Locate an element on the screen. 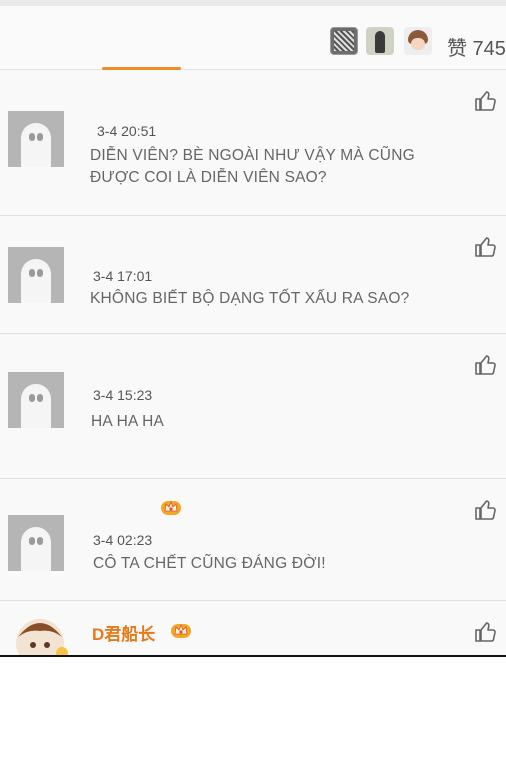 This screenshot has width=506, height=768. comment-text: KHÔNG BIẾT BỘ DẠNG TỐT XẤU RA SAO? is located at coordinates (249, 299).